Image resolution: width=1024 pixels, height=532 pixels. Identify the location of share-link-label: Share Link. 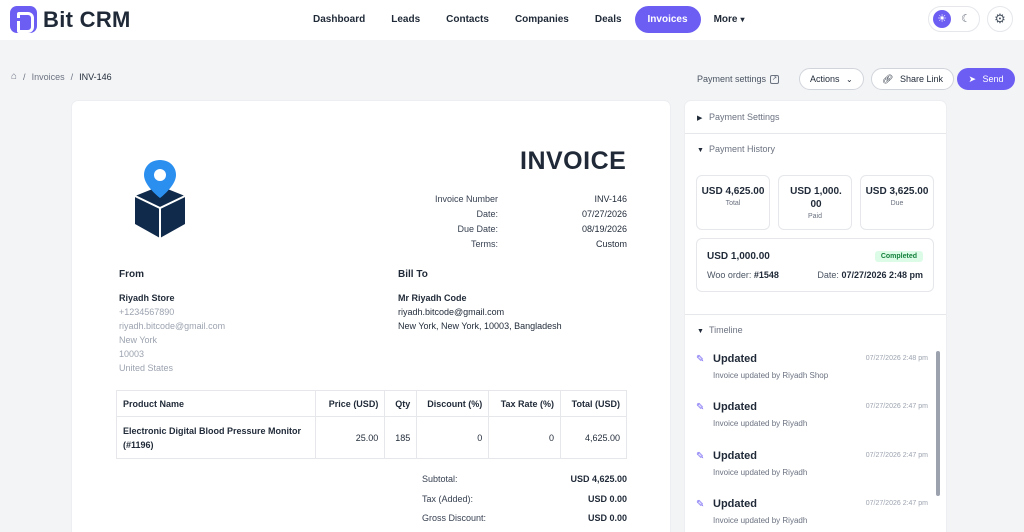
(921, 79).